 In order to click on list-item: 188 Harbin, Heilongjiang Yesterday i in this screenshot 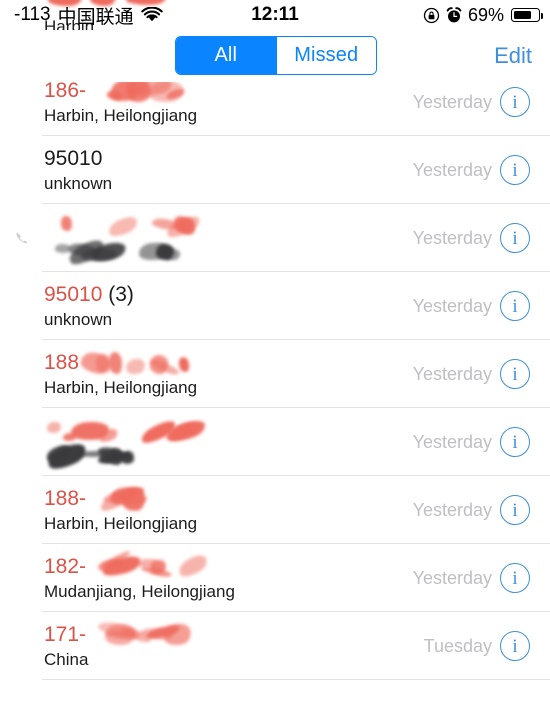, I will do `click(275, 374)`.